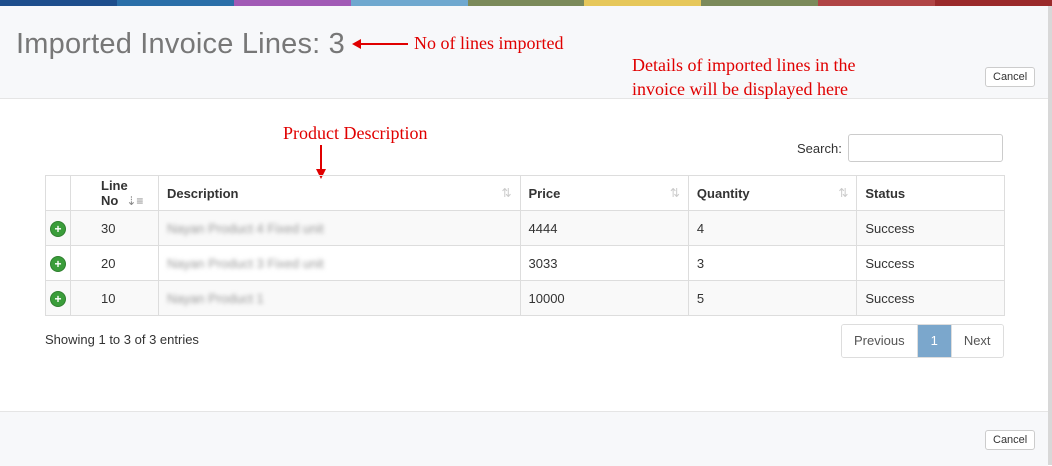 The height and width of the screenshot is (466, 1052). Describe the element at coordinates (604, 228) in the screenshot. I see `price-cell: 4444` at that location.